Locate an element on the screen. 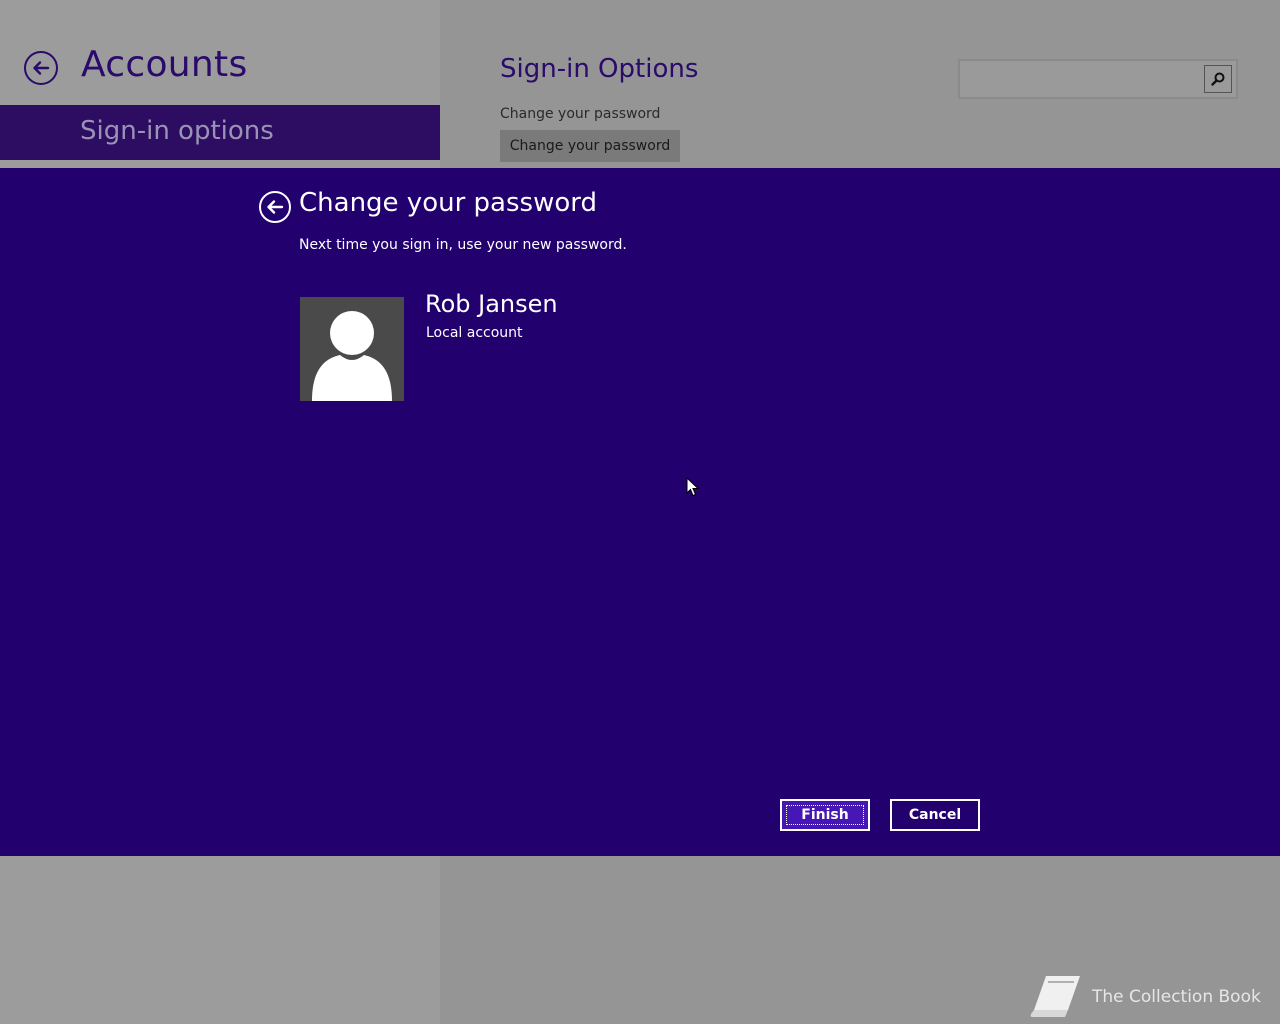 This screenshot has height=1024, width=1280. search-input is located at coordinates (1080, 79).